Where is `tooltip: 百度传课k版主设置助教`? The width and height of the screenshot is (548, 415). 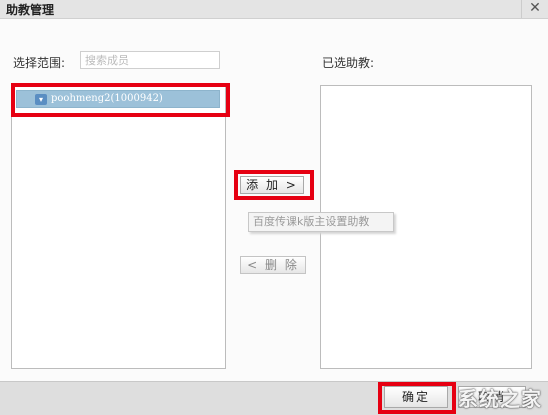 tooltip: 百度传课k版主设置助教 is located at coordinates (321, 222).